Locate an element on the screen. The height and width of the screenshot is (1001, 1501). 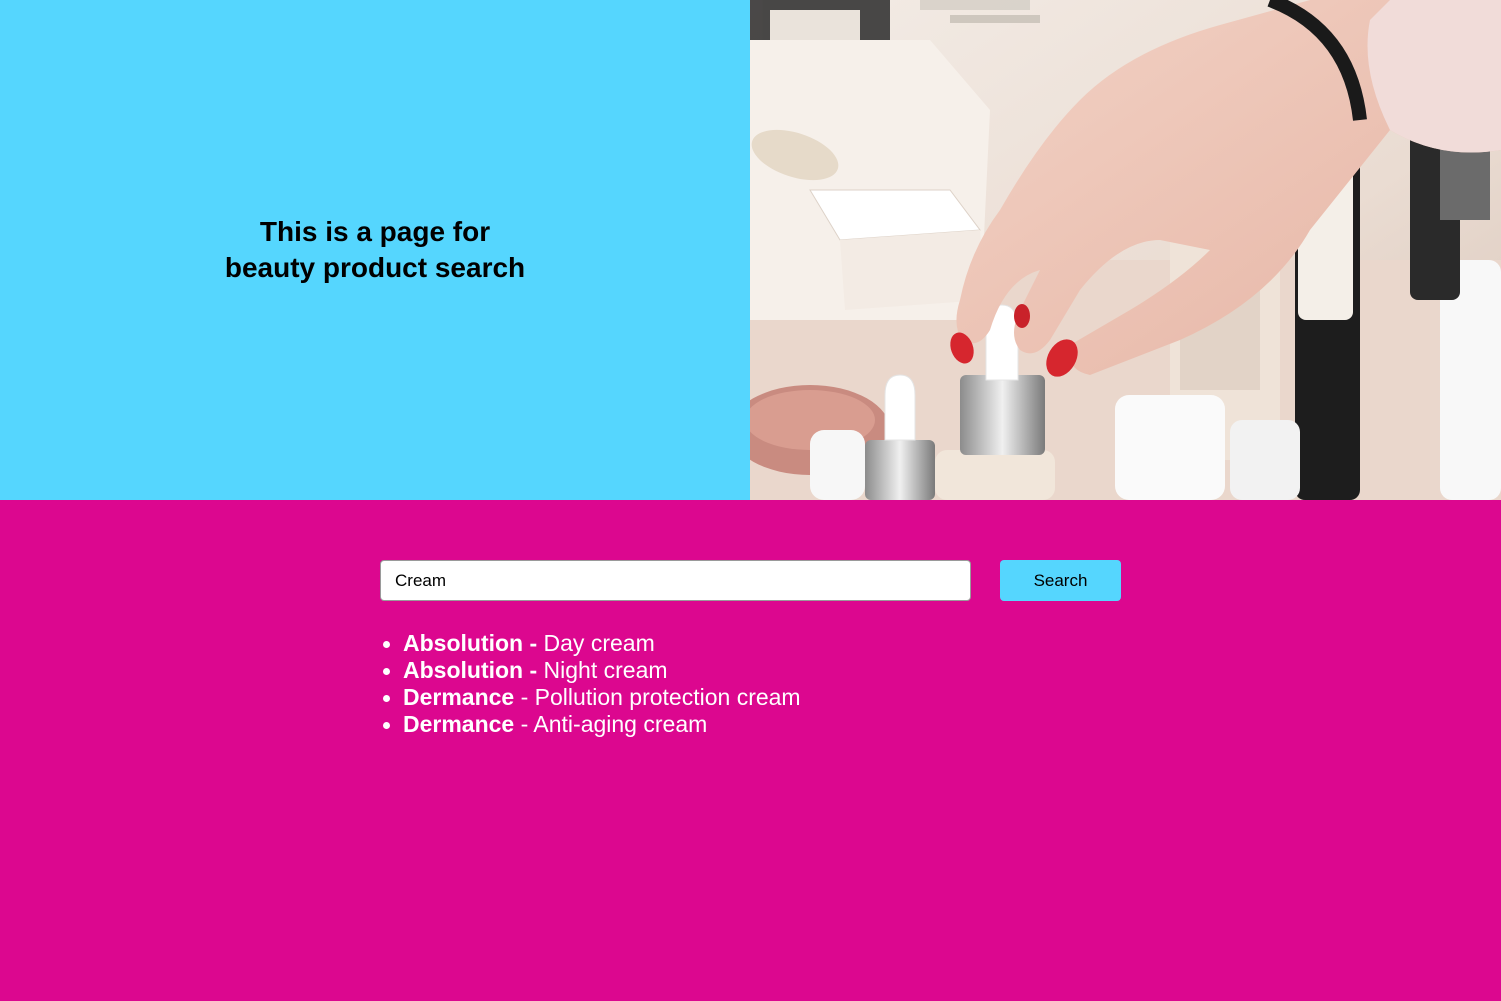
search-input is located at coordinates (675, 580).